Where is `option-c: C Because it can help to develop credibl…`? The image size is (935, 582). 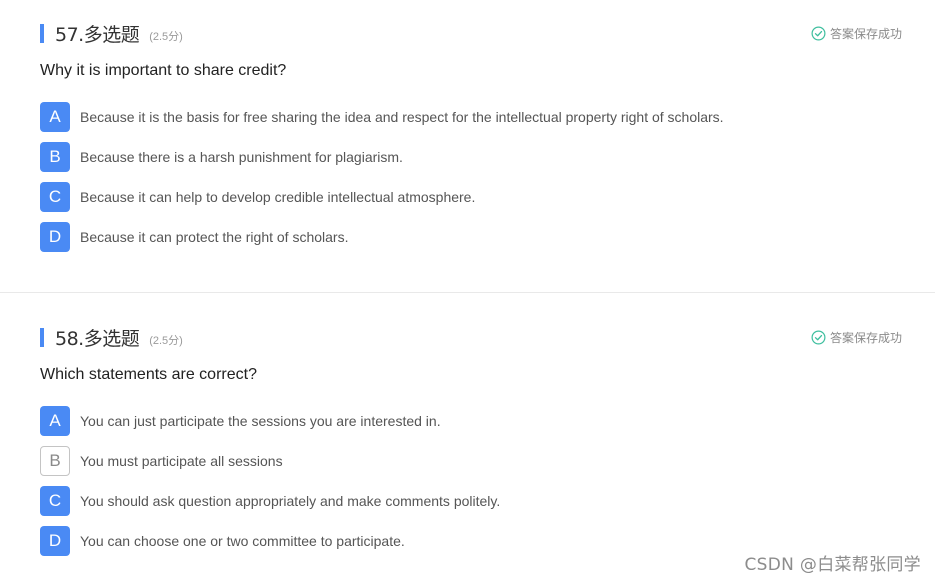 option-c: C Because it can help to develop credibl… is located at coordinates (382, 197).